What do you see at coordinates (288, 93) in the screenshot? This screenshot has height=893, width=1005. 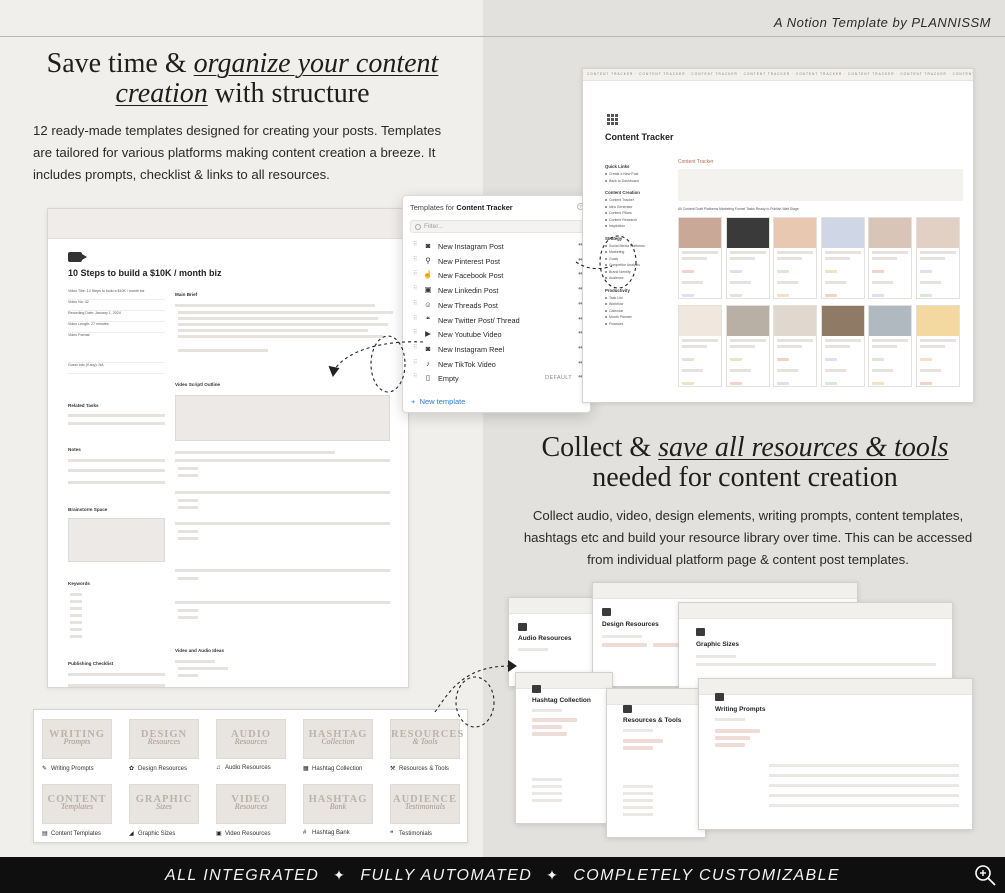 I see `headline-text: with structure` at bounding box center [288, 93].